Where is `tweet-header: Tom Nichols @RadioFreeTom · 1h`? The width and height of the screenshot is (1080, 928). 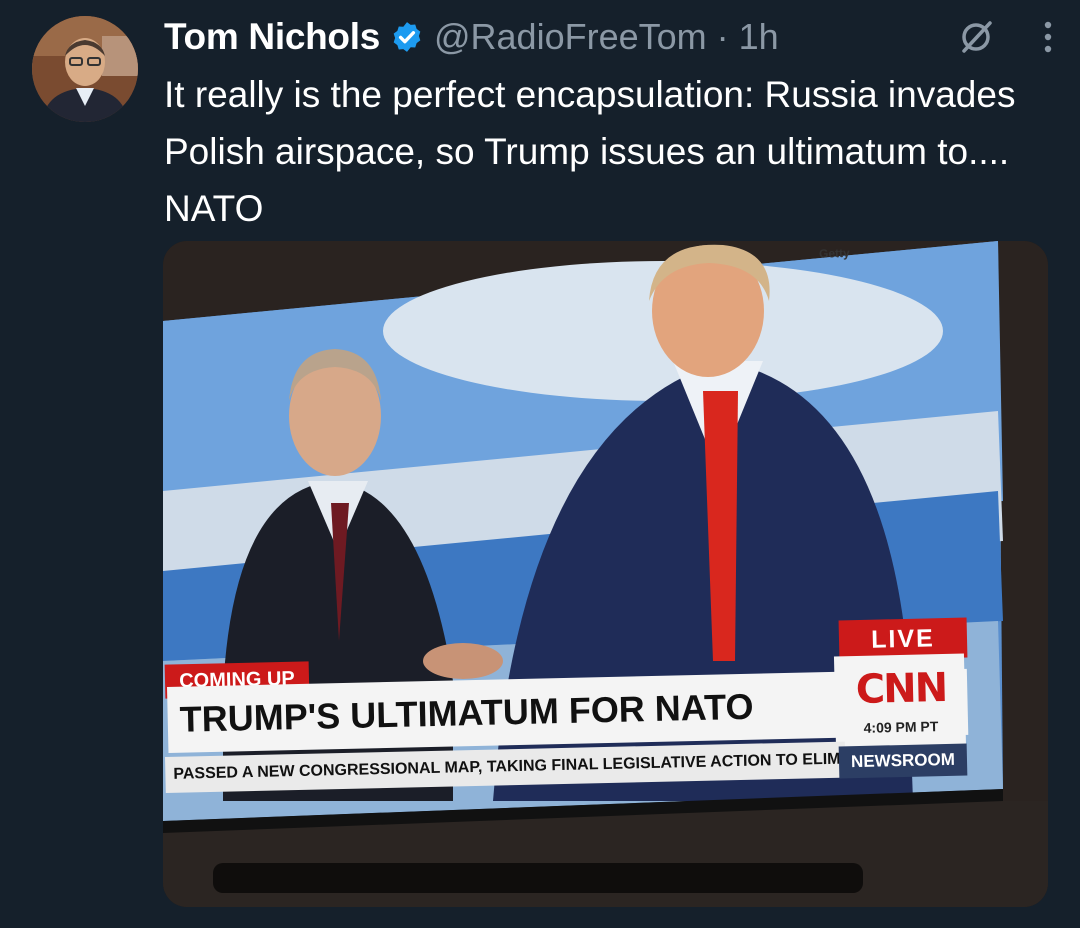 tweet-header: Tom Nichols @RadioFreeTom · 1h is located at coordinates (612, 37).